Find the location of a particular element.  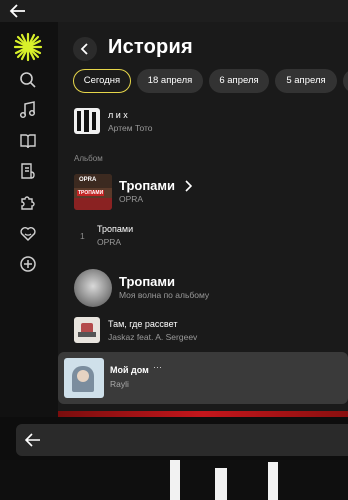

track-title: Там, где рассвет is located at coordinates (143, 324).